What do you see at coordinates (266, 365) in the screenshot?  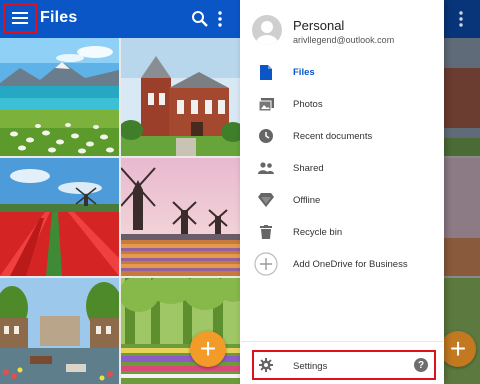 I see `gear-icon` at bounding box center [266, 365].